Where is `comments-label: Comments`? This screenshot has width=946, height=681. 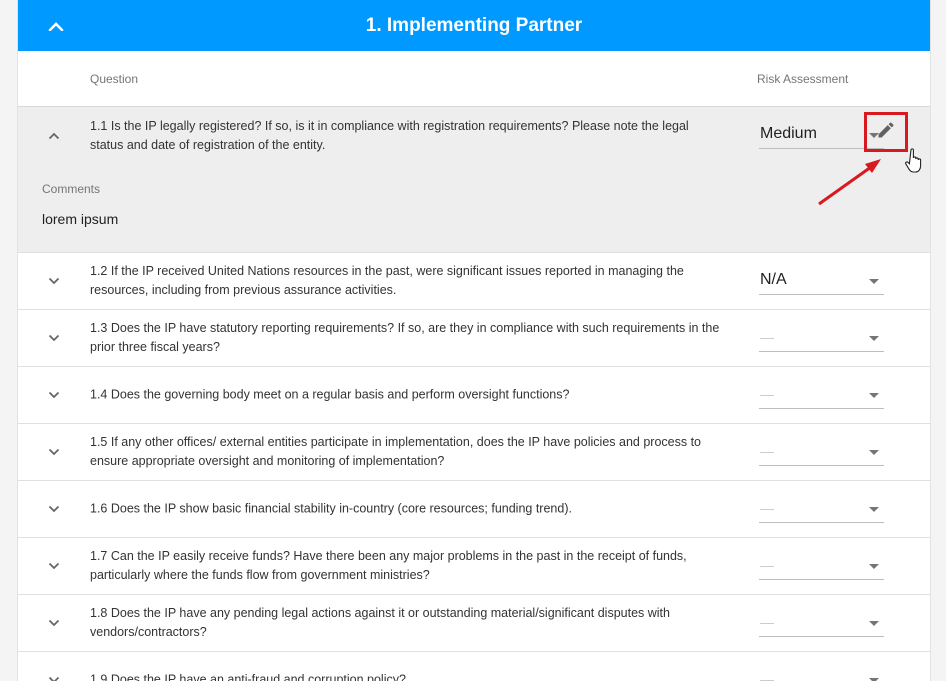 comments-label: Comments is located at coordinates (71, 189).